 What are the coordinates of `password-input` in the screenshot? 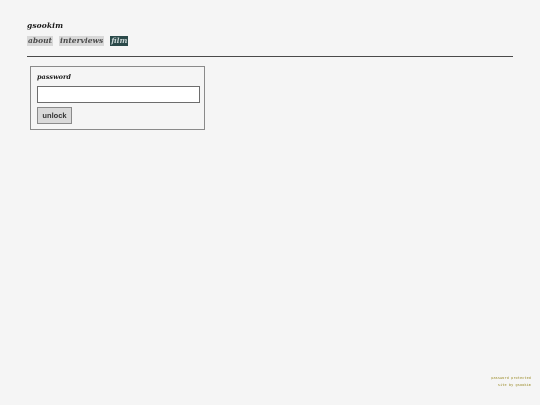 It's located at (118, 94).